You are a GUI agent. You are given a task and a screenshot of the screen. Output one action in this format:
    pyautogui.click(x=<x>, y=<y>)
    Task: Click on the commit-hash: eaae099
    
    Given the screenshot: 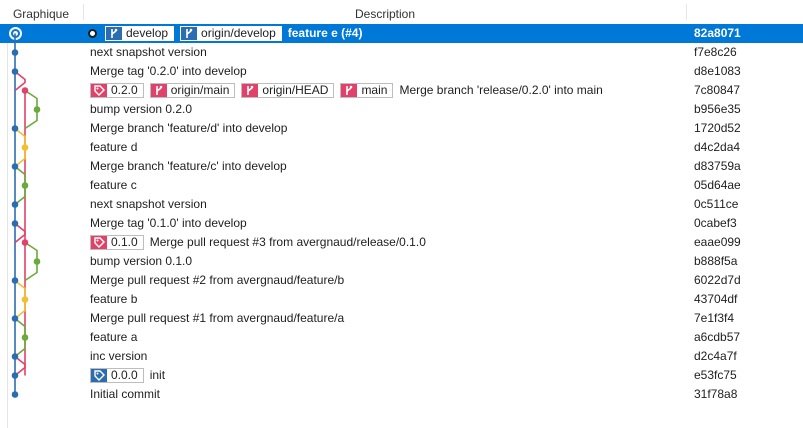 What is the action you would take?
    pyautogui.click(x=717, y=242)
    